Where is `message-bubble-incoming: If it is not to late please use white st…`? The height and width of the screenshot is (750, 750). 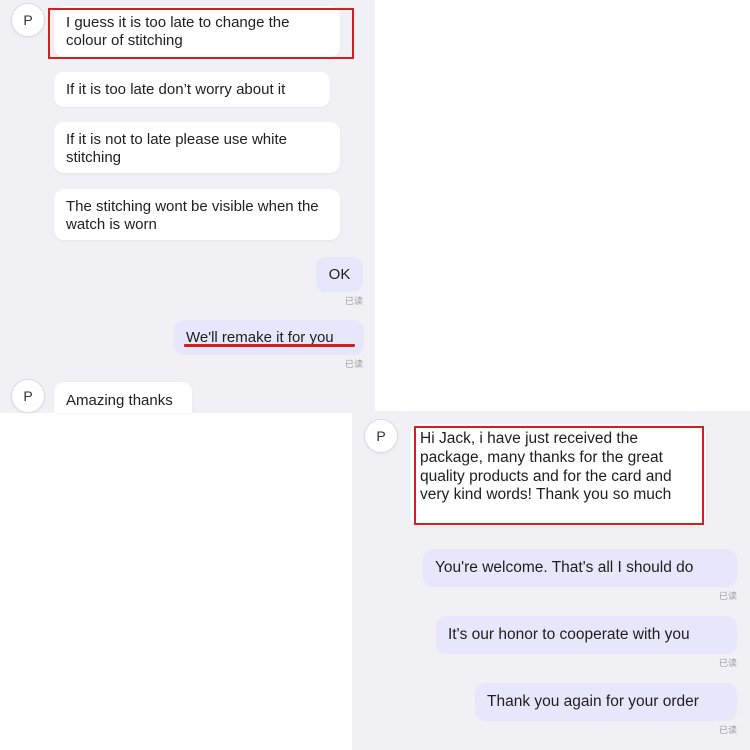
message-bubble-incoming: If it is not to late please use white st… is located at coordinates (197, 147).